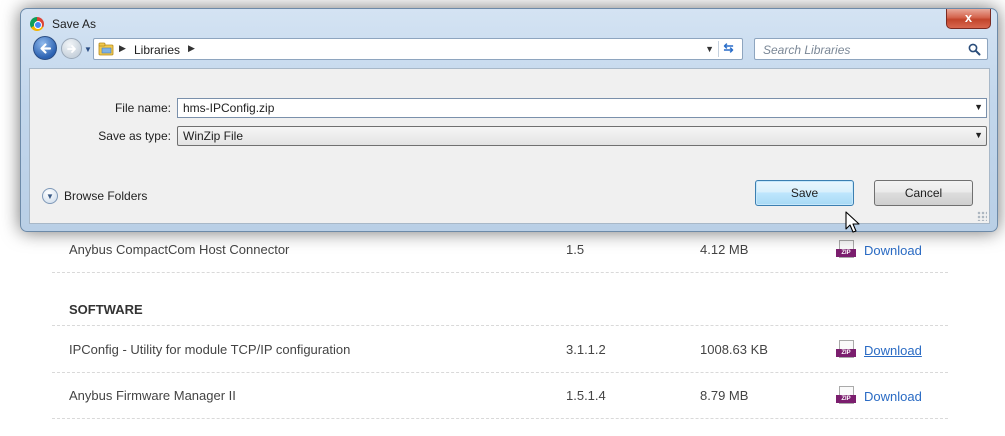 The height and width of the screenshot is (436, 1005). What do you see at coordinates (106, 309) in the screenshot?
I see `section-title-software: SOFTWARE` at bounding box center [106, 309].